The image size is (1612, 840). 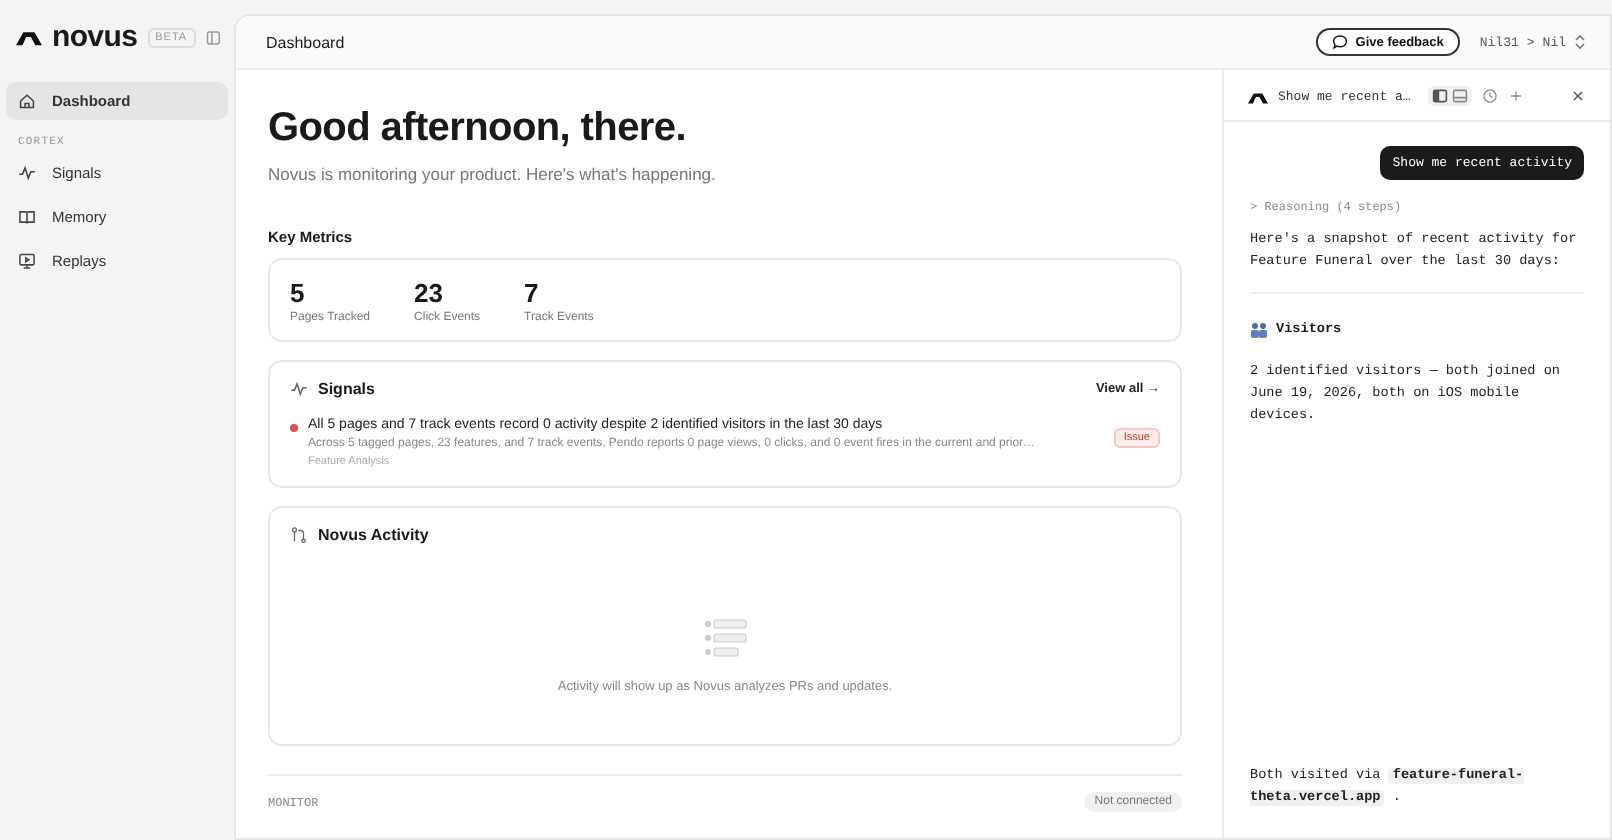 I want to click on book-icon, so click(x=27, y=217).